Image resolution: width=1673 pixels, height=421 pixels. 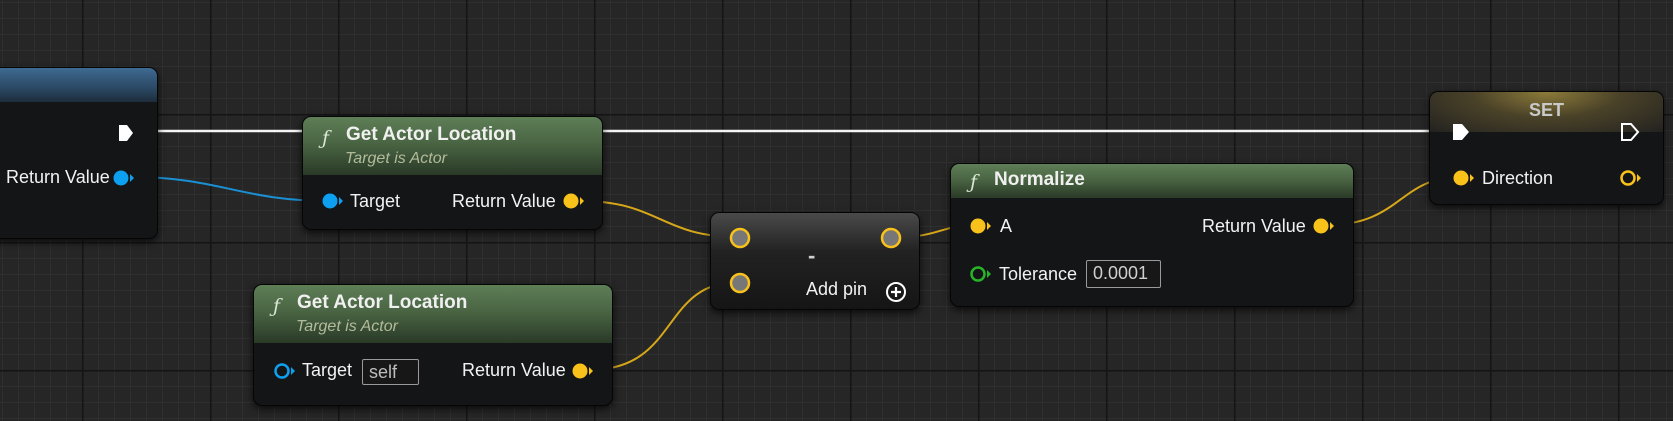 I want to click on tolerance-input: 0.0001, so click(x=1123, y=274).